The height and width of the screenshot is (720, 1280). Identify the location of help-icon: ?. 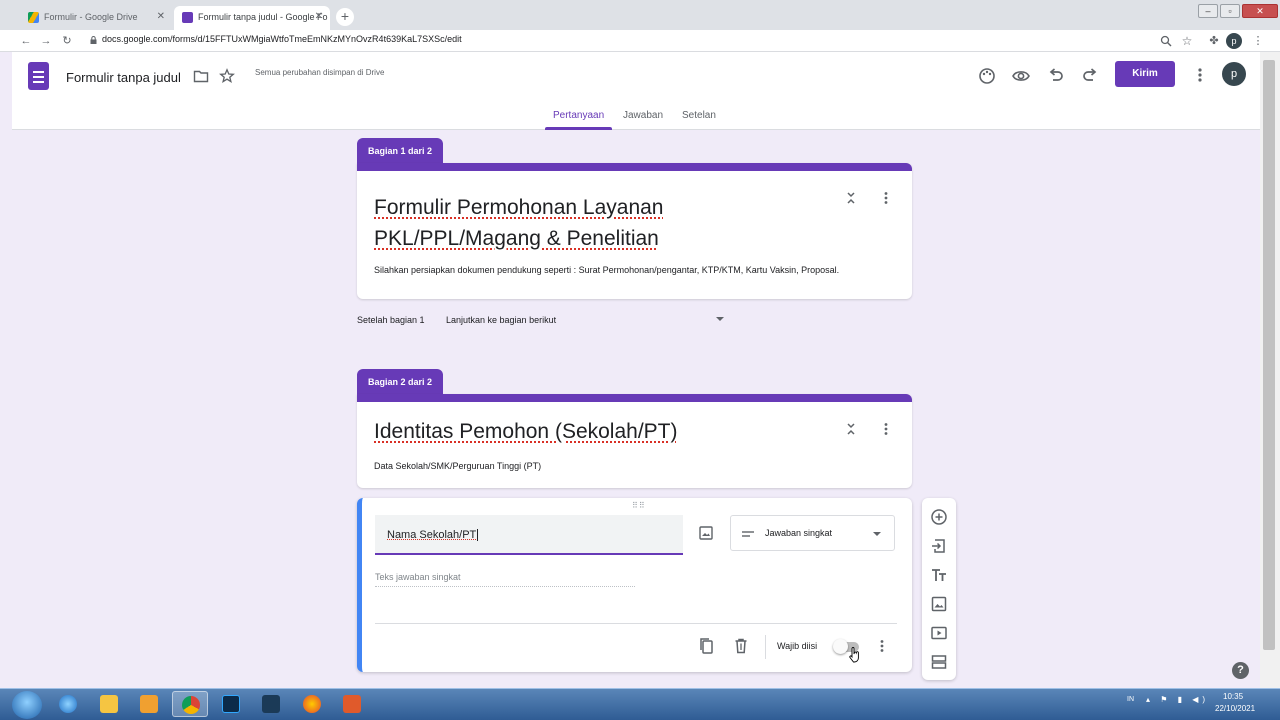
(1240, 670).